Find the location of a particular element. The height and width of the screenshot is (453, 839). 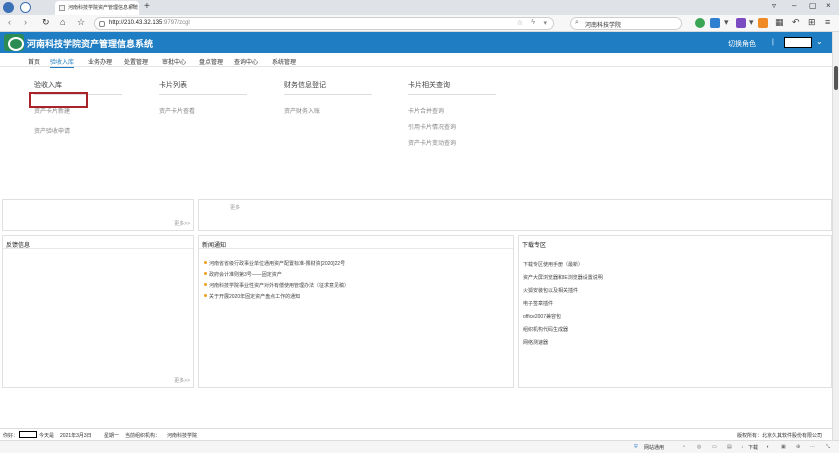

close-tab-icon: × is located at coordinates (133, 6).